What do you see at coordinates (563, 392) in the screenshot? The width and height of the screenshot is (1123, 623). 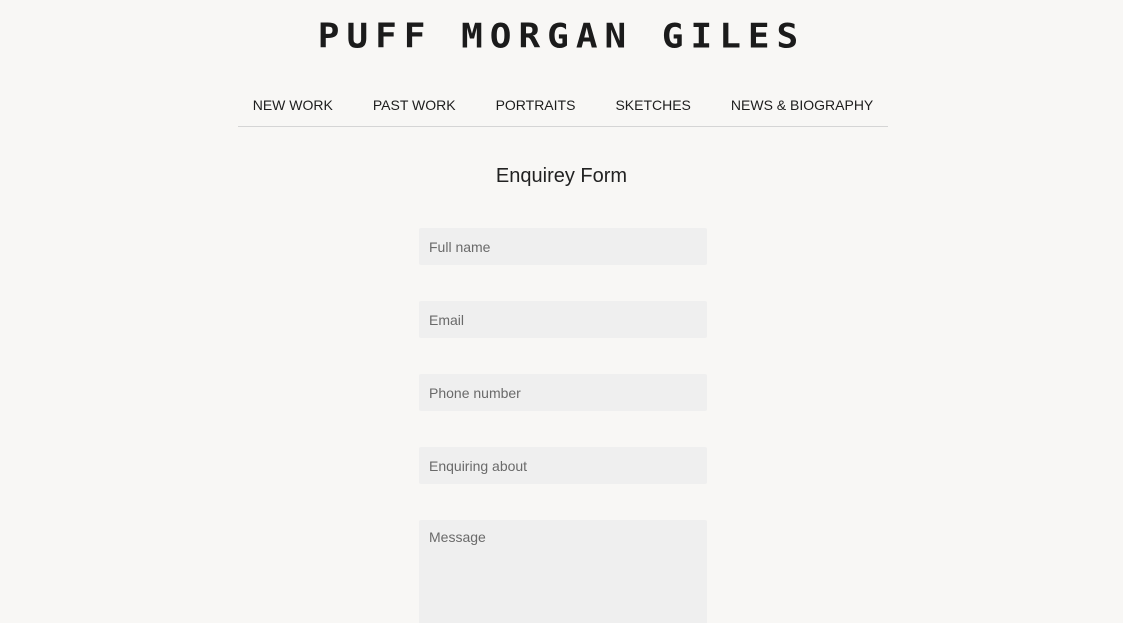 I see `phone-number-input` at bounding box center [563, 392].